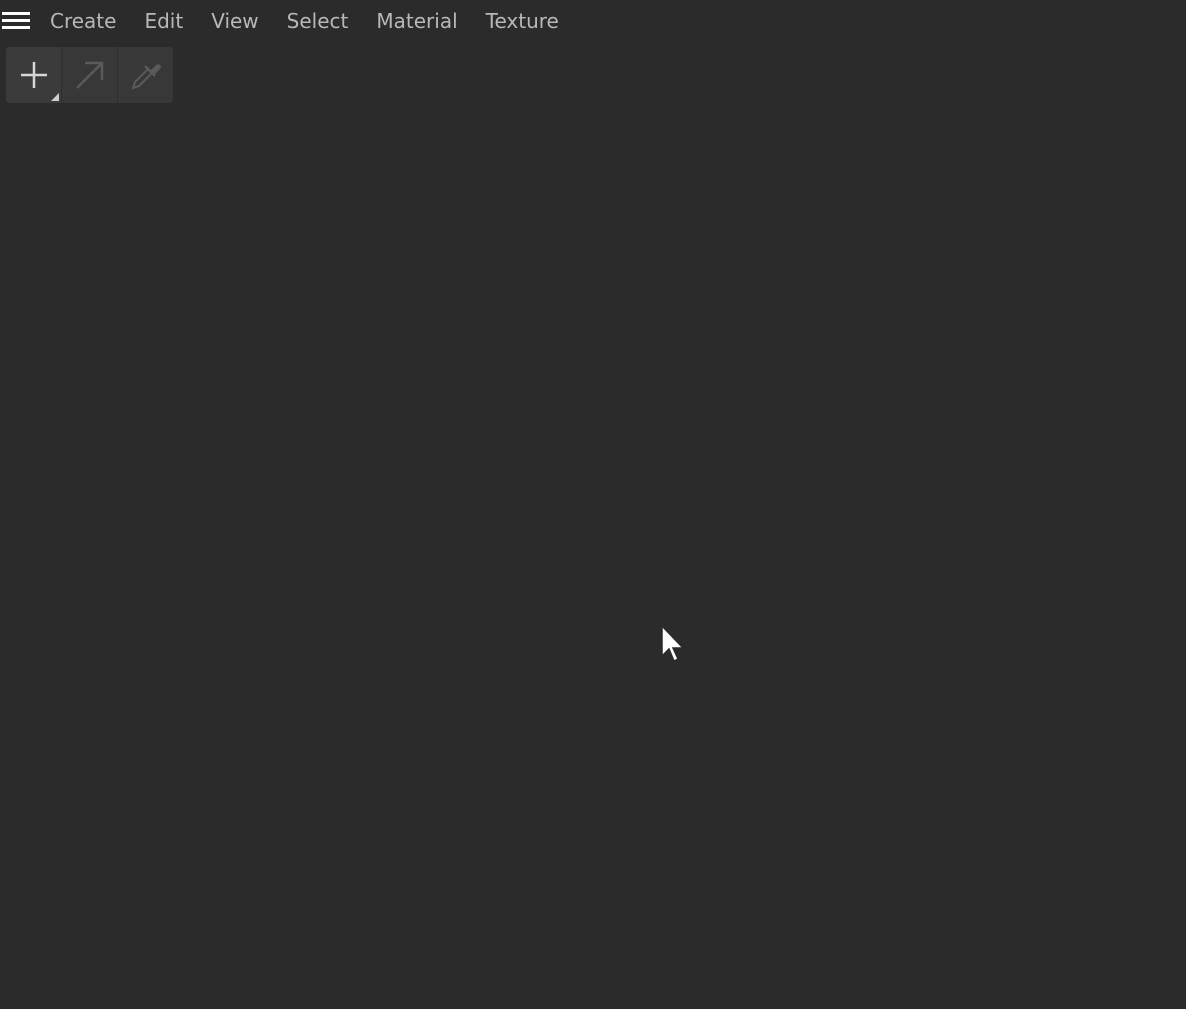 Image resolution: width=1186 pixels, height=1009 pixels. What do you see at coordinates (673, 643) in the screenshot?
I see `mouse-cursor-icon` at bounding box center [673, 643].